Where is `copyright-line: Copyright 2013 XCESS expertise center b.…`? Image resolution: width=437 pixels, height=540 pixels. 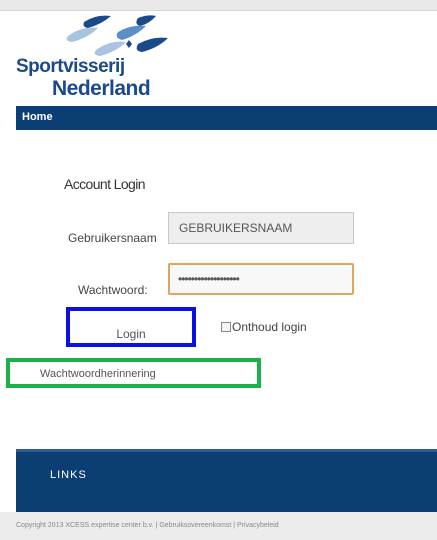
copyright-line: Copyright 2013 XCESS expertise center b.… is located at coordinates (147, 525).